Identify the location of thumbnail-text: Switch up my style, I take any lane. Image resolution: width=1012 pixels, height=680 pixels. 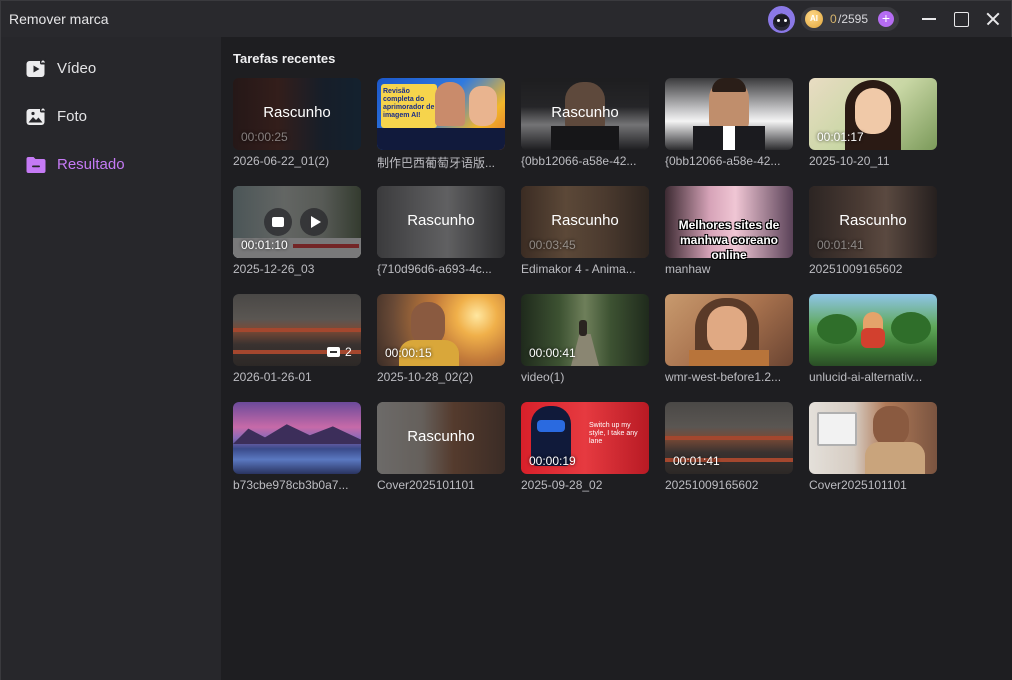
(613, 433).